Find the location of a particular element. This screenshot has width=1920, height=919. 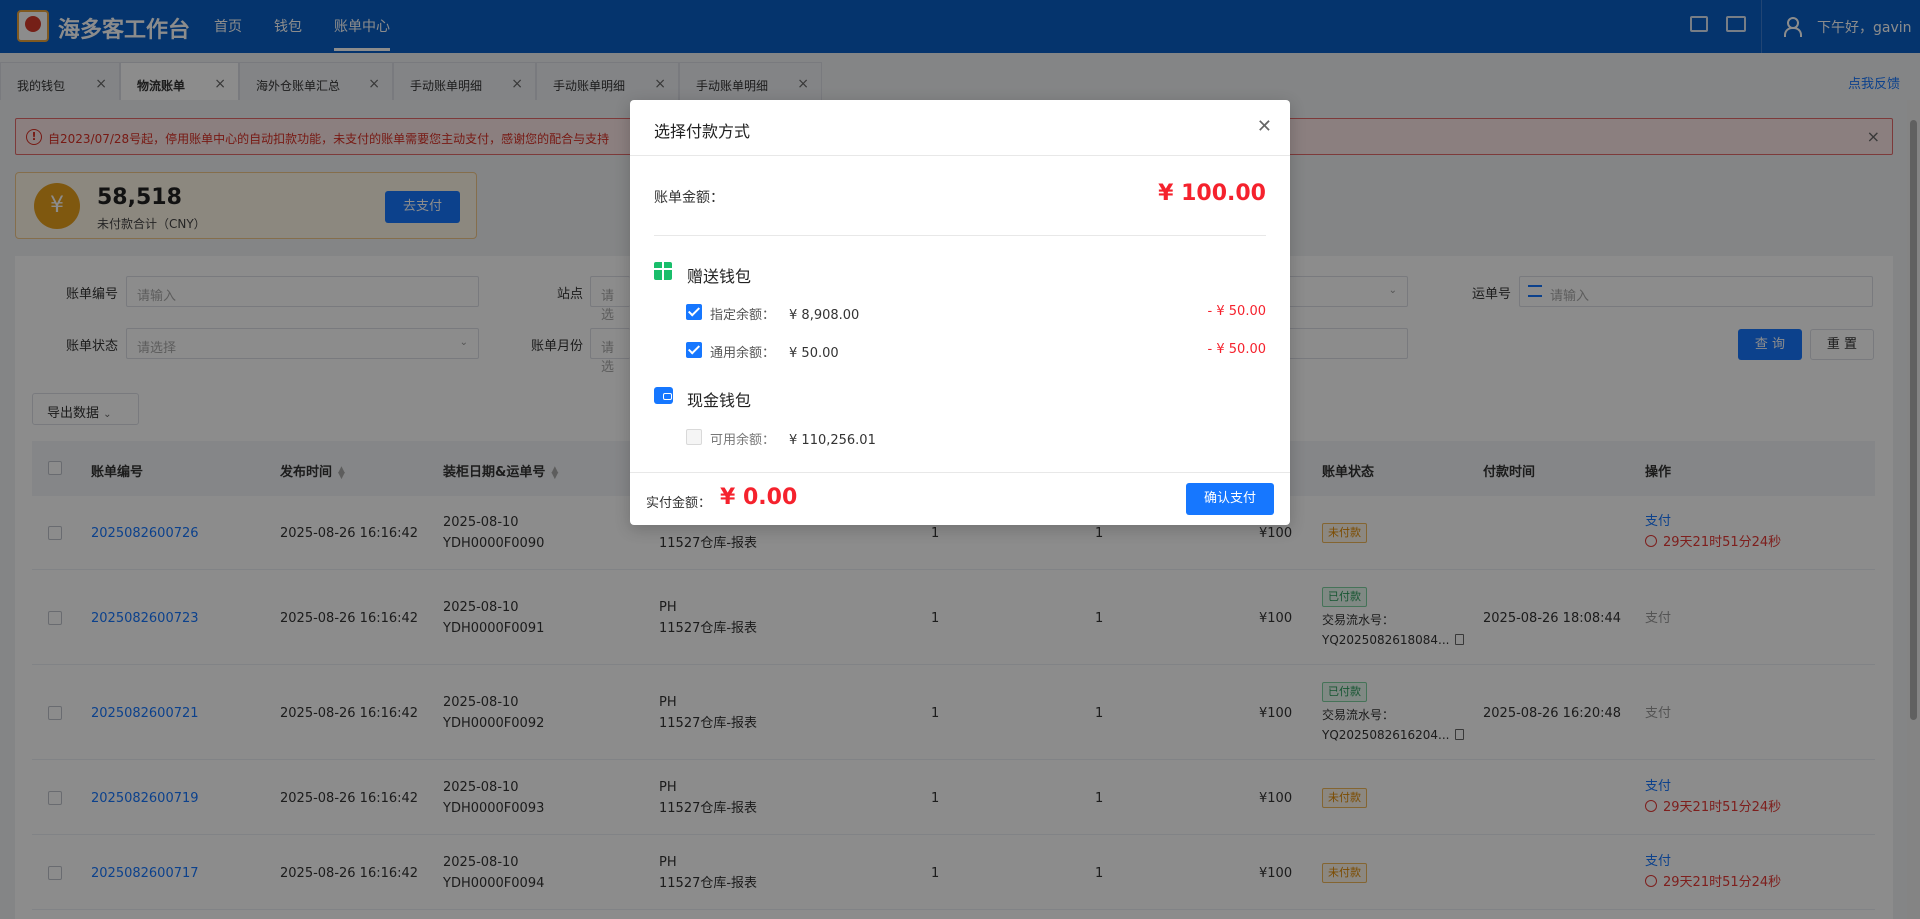

general-balance-checkbox is located at coordinates (694, 350).